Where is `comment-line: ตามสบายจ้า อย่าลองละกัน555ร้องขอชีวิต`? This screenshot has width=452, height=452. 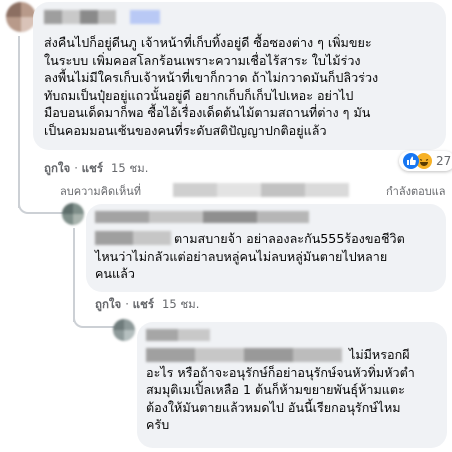
comment-line: ตามสบายจ้า อย่าลองละกัน555ร้องขอชีวิต is located at coordinates (289, 238).